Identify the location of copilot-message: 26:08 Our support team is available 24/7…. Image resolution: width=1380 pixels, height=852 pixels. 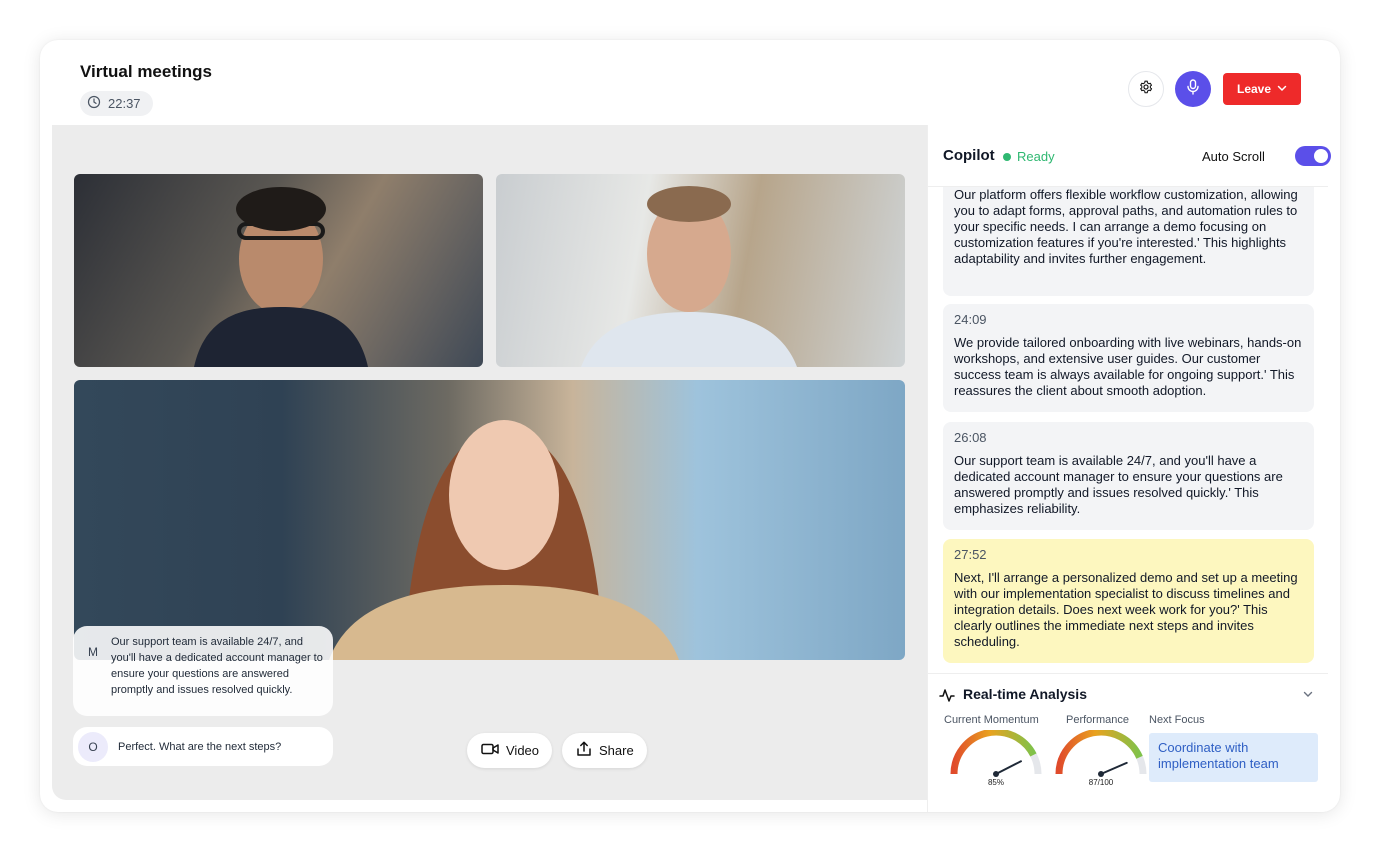
(1128, 476).